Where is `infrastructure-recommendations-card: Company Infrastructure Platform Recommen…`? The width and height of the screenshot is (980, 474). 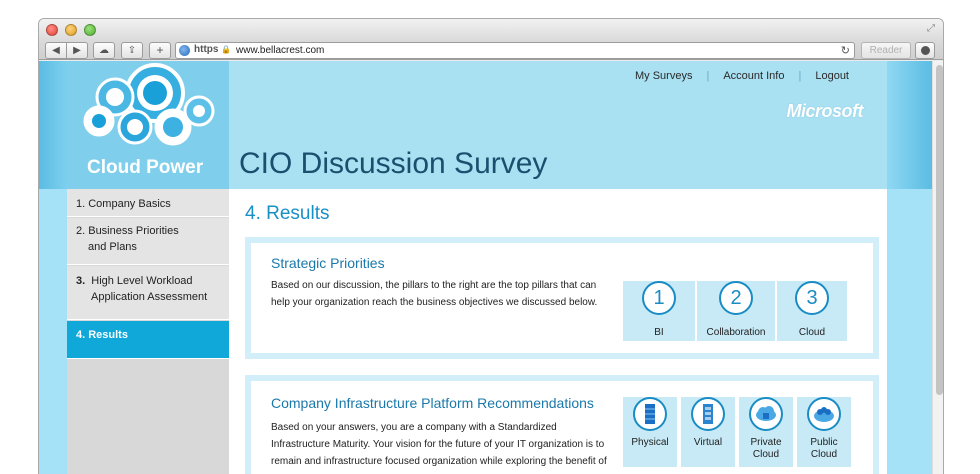 infrastructure-recommendations-card: Company Infrastructure Platform Recommen… is located at coordinates (562, 424).